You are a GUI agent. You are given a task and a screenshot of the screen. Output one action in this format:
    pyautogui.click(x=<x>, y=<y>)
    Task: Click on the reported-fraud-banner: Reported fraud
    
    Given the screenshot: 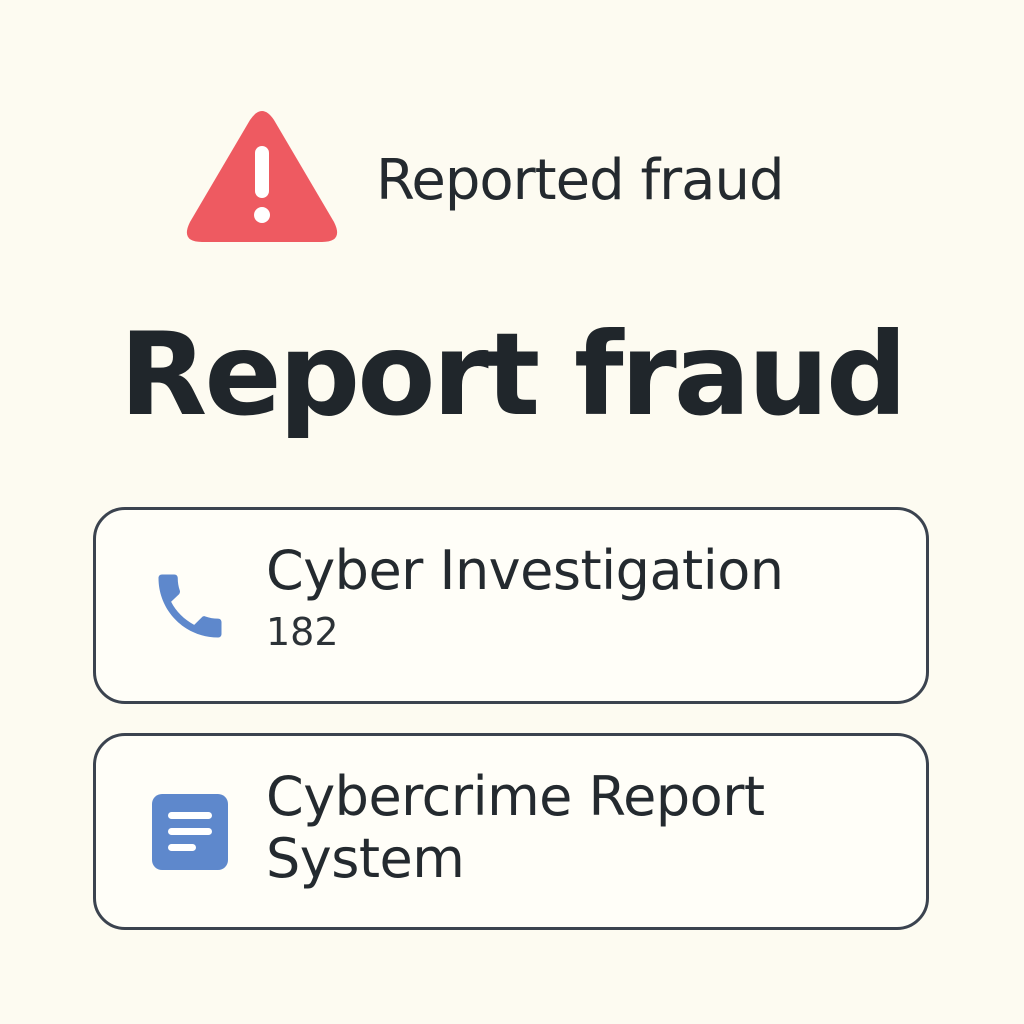 What is the action you would take?
    pyautogui.click(x=485, y=177)
    